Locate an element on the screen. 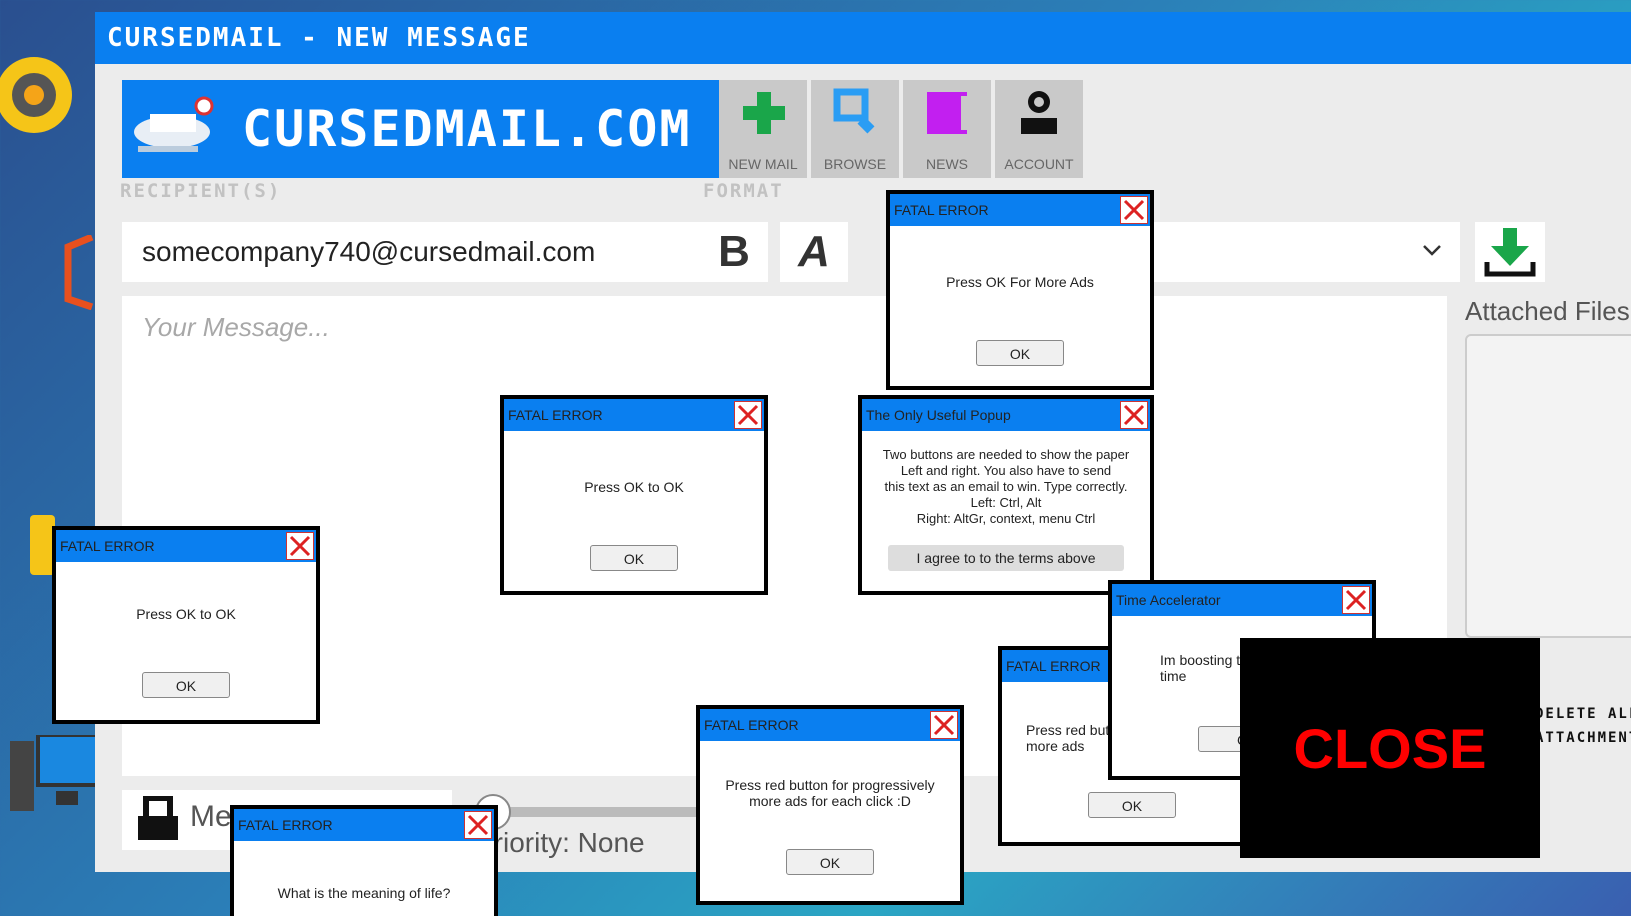  format-label: FORMAT is located at coordinates (743, 191).